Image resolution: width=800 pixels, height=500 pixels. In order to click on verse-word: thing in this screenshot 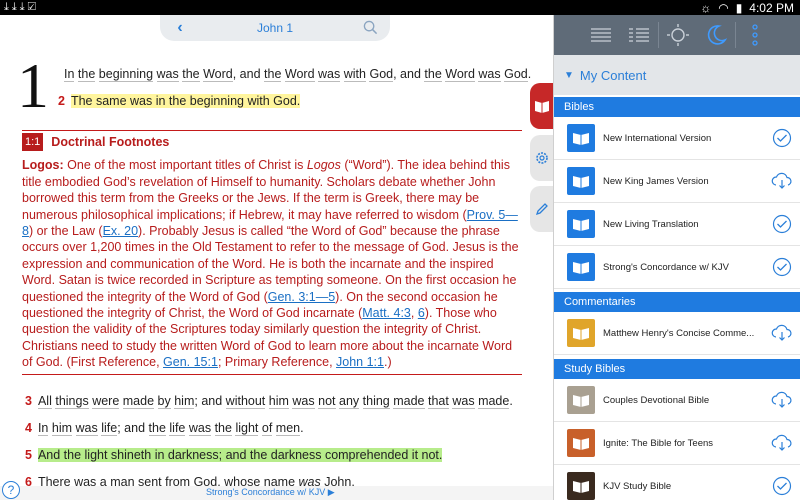, I will do `click(376, 401)`.